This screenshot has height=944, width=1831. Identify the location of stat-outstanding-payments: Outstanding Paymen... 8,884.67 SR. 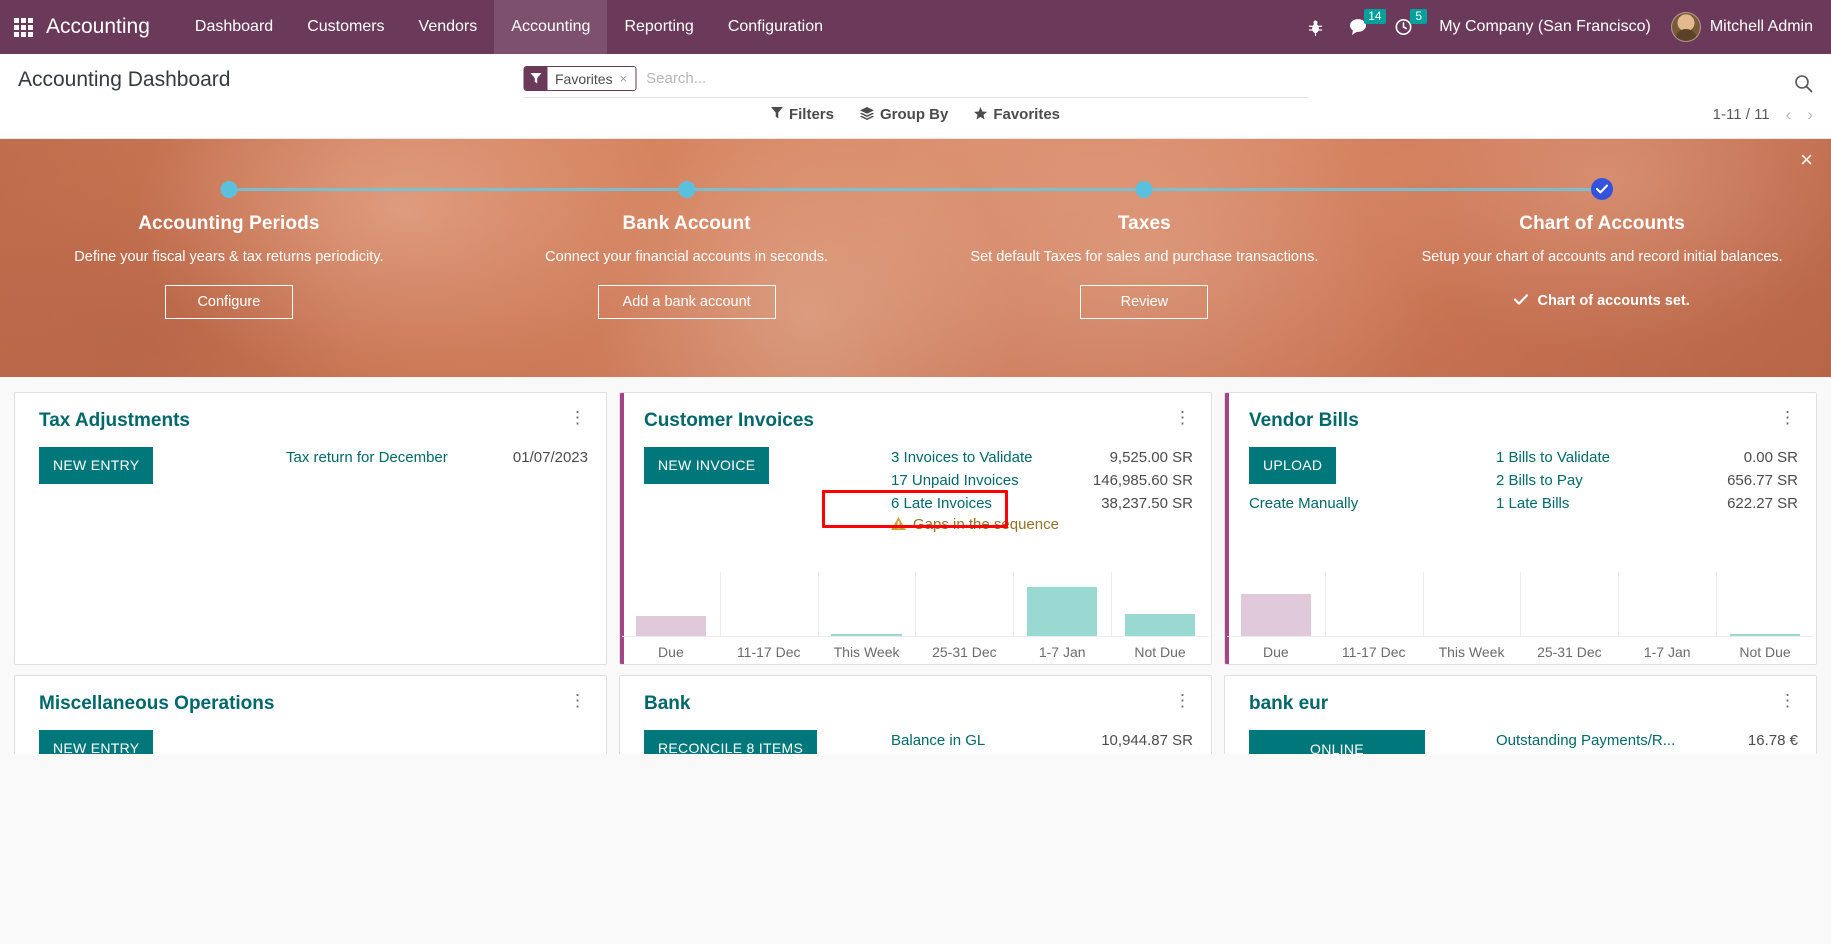
(1042, 753).